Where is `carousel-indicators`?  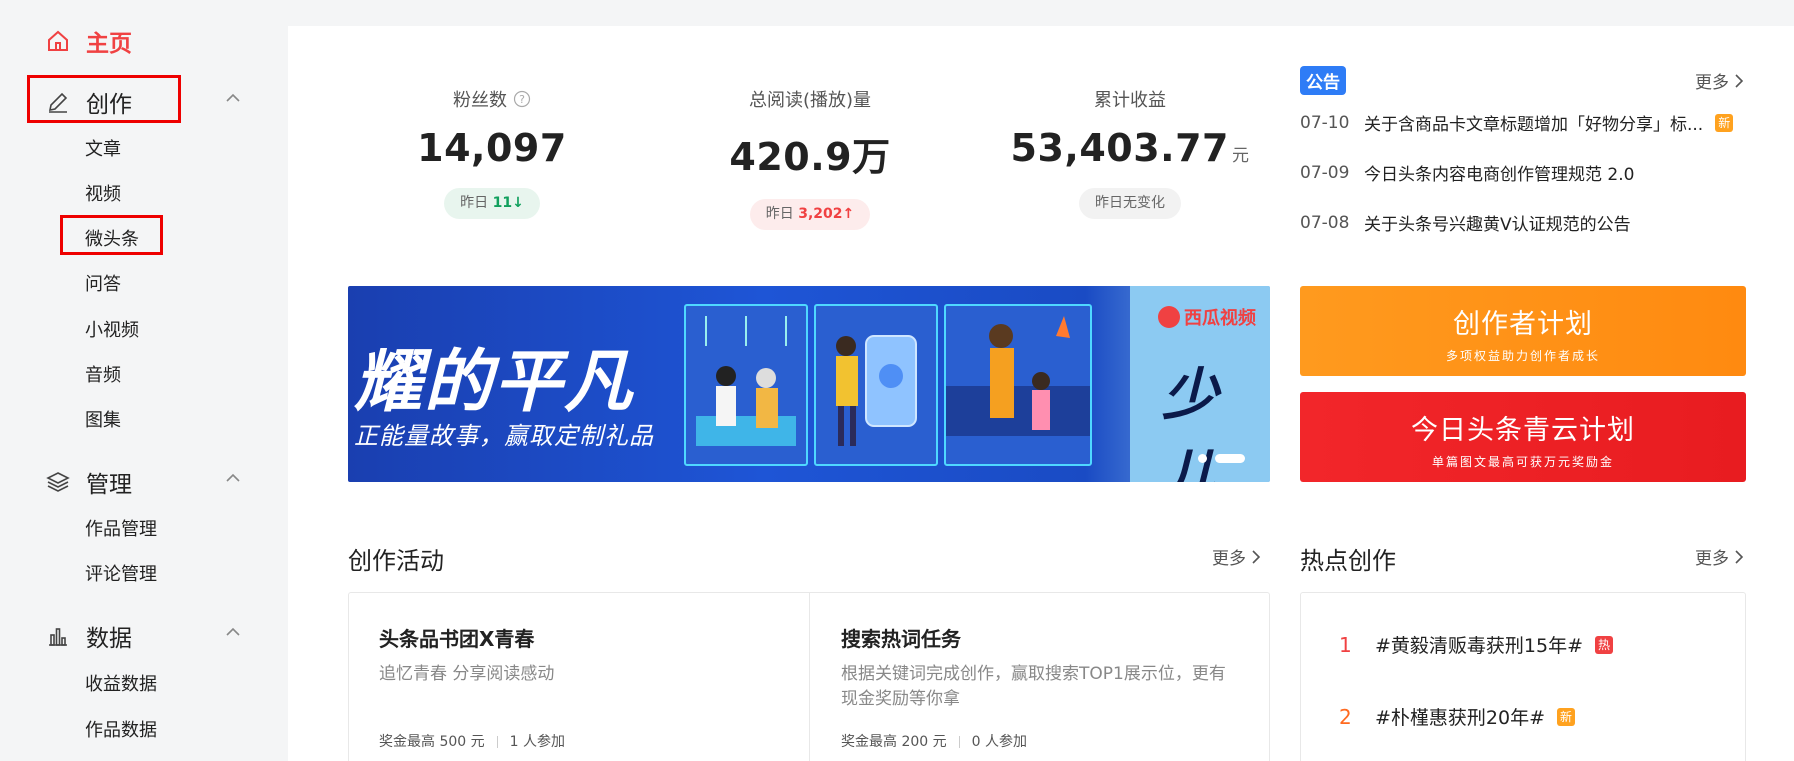
carousel-indicators is located at coordinates (1221, 458).